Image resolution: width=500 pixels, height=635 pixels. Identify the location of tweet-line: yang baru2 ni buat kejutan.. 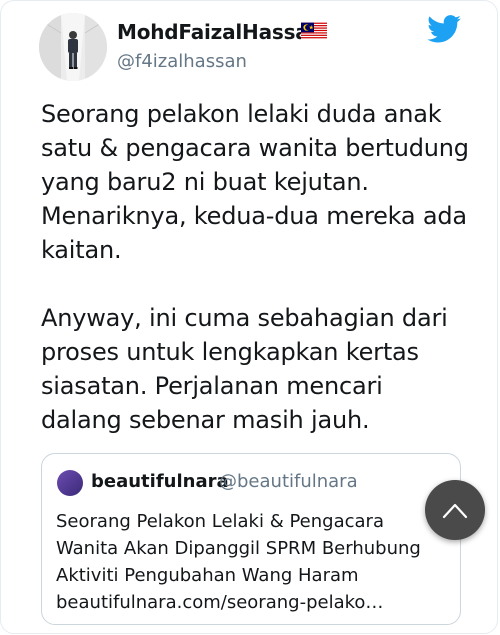
(205, 182).